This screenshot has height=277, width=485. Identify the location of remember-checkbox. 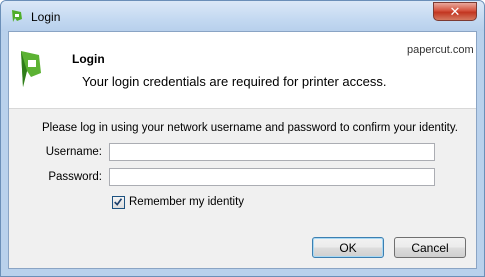
(118, 202).